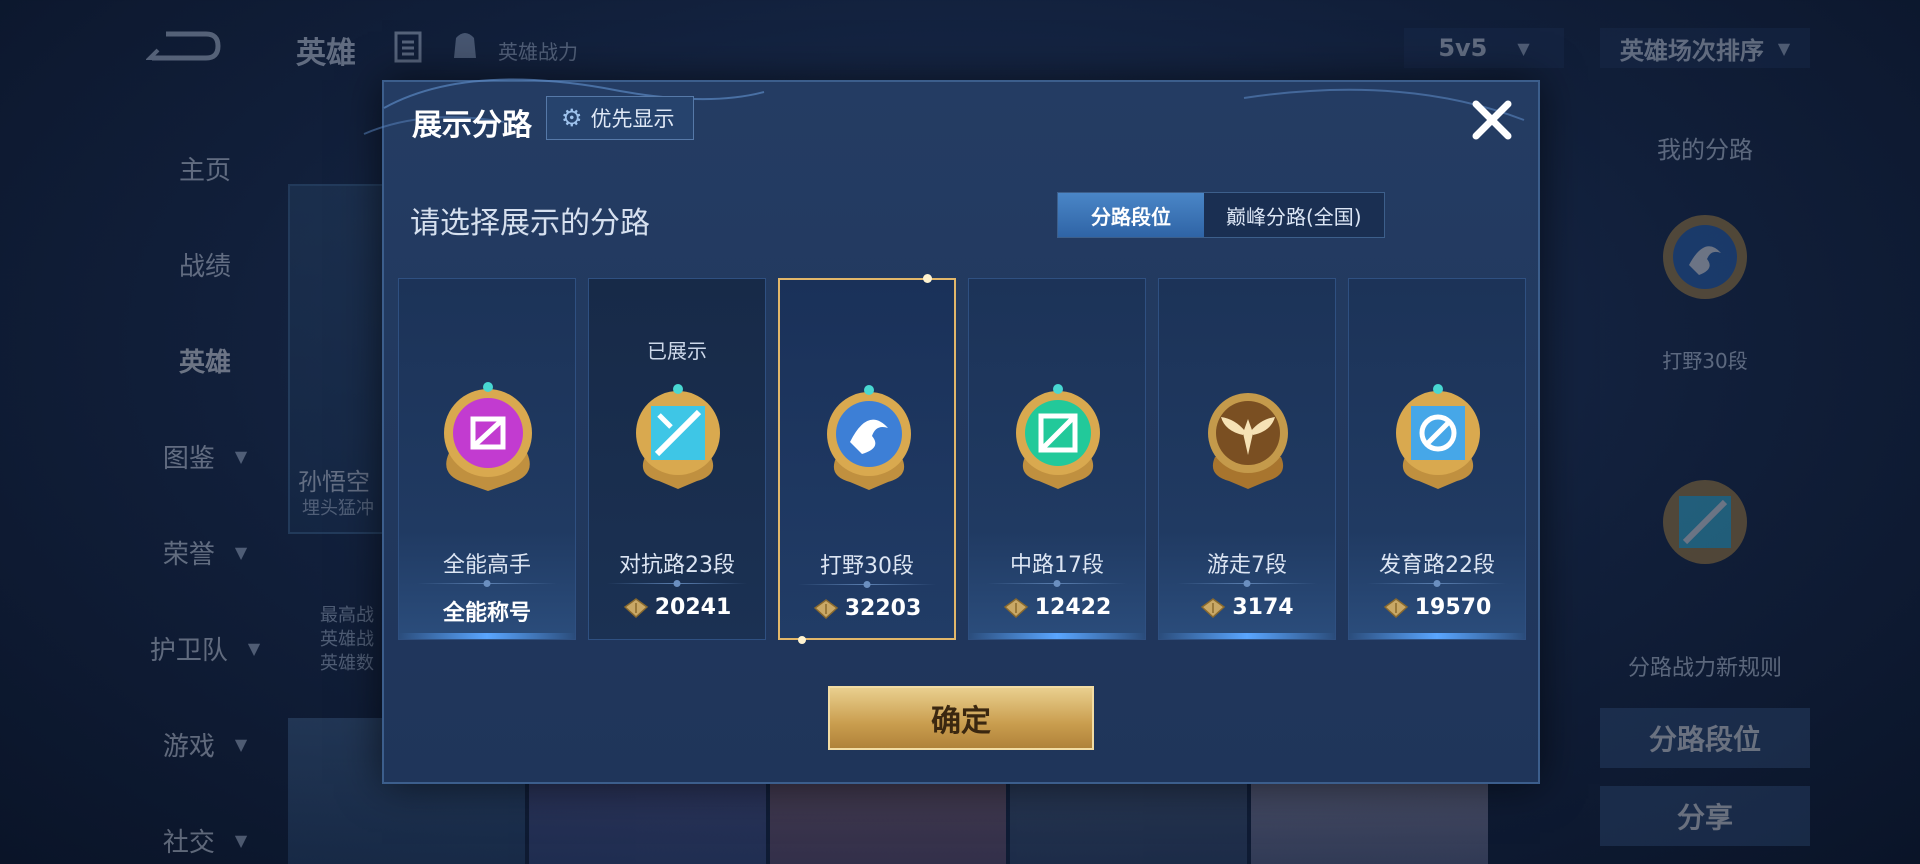 This screenshot has width=1920, height=864. What do you see at coordinates (867, 566) in the screenshot?
I see `lane-label: 打野30段` at bounding box center [867, 566].